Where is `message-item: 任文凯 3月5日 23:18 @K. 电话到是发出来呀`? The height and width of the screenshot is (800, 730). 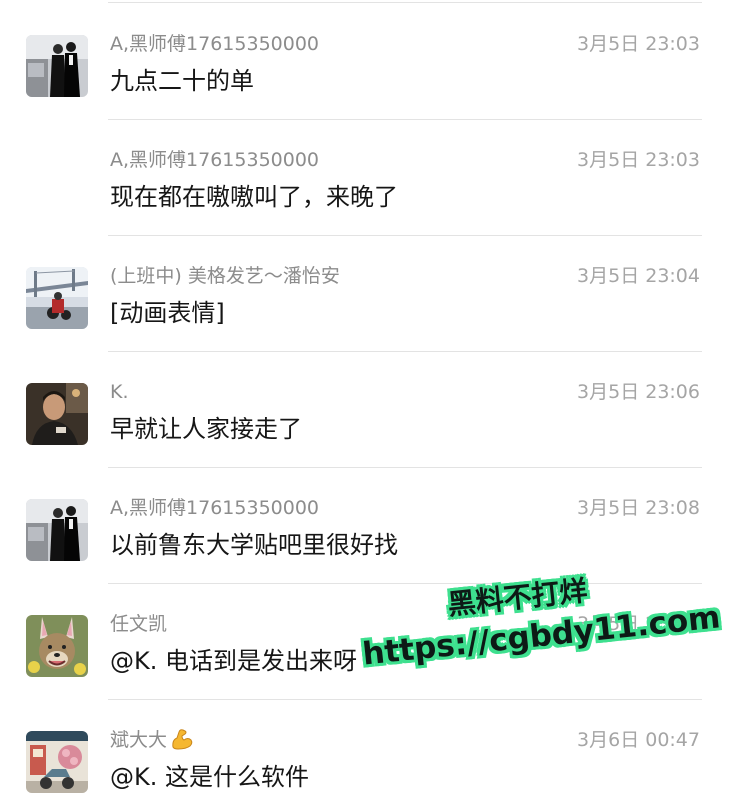
message-item: 任文凯 3月5日 23:18 @K. 电话到是发出来呀 is located at coordinates (365, 642).